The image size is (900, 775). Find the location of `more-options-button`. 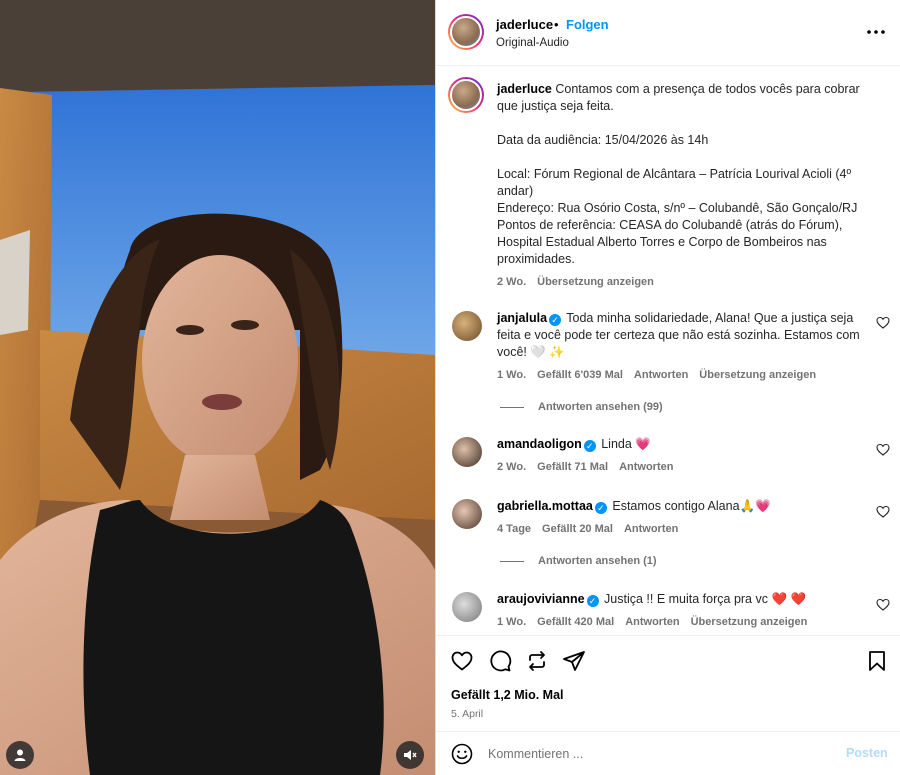

more-options-button is located at coordinates (876, 32).